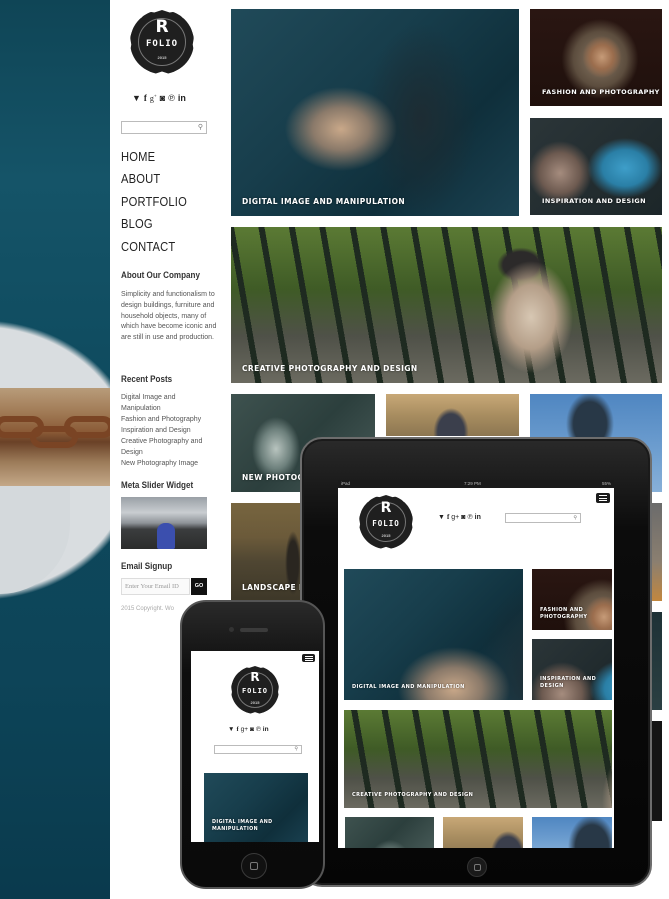  I want to click on recent-posts-title: Recent Posts, so click(147, 379).